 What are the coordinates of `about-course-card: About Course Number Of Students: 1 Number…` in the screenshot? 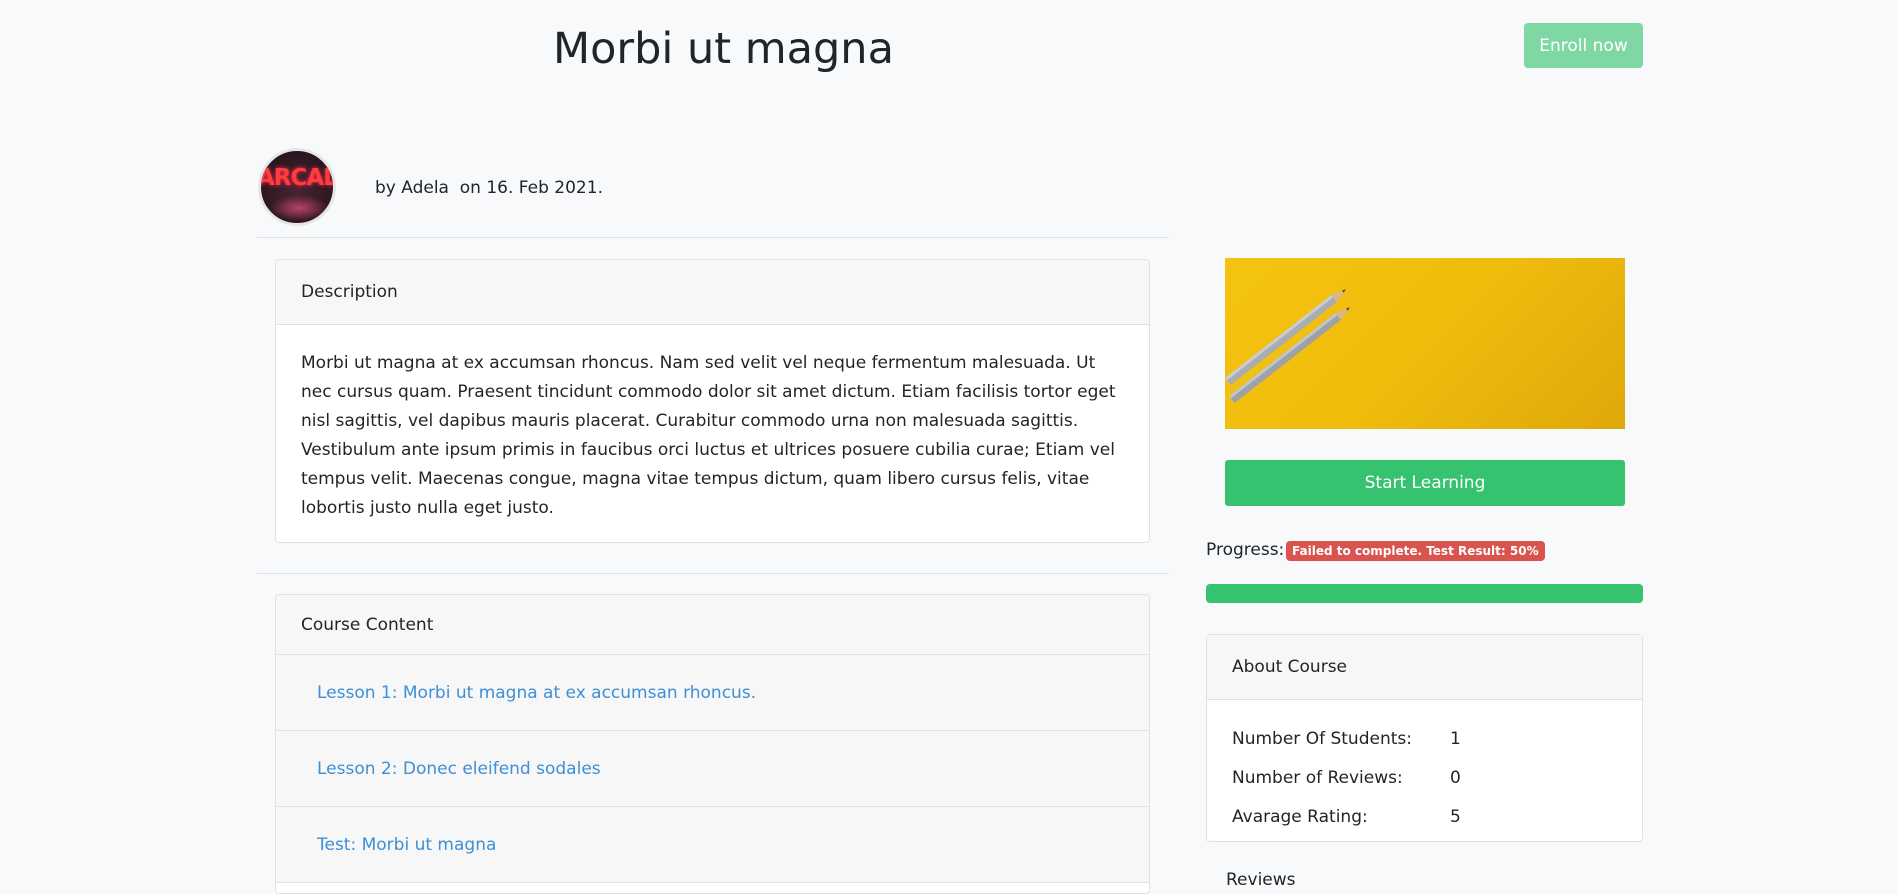 It's located at (1424, 738).